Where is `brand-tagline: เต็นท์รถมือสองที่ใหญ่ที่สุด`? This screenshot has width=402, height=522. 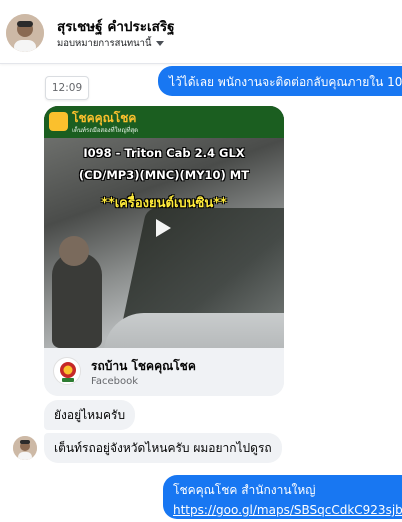
brand-tagline: เต็นท์รถมือสองที่ใหญ่ที่สุด is located at coordinates (105, 130).